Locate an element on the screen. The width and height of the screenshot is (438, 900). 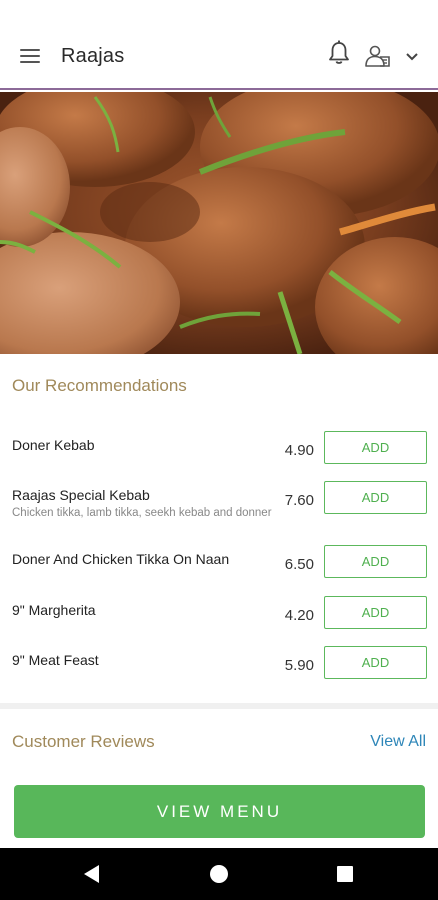
recommendations-title: Our Recommendations is located at coordinates (99, 385).